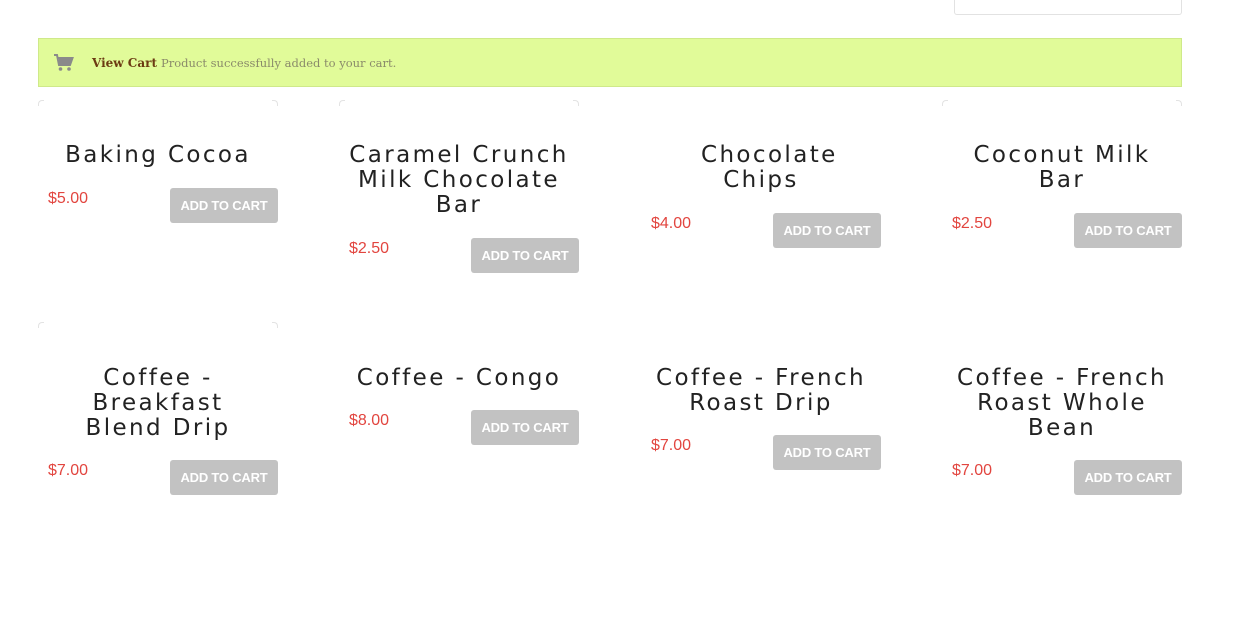  What do you see at coordinates (768, 168) in the screenshot?
I see `product-title: Chocolate Chips` at bounding box center [768, 168].